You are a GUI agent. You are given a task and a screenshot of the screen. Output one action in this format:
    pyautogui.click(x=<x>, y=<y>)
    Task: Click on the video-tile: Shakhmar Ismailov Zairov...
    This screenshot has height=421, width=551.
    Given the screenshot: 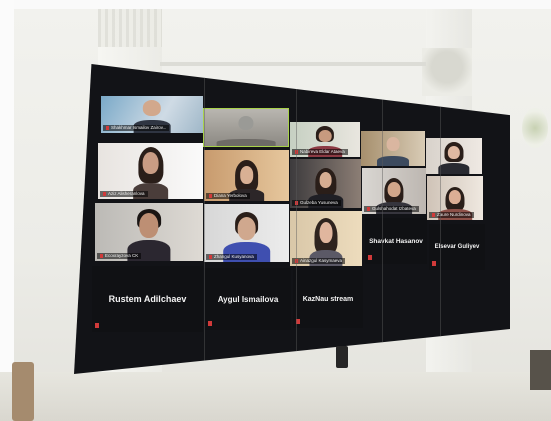 What is the action you would take?
    pyautogui.click(x=152, y=114)
    